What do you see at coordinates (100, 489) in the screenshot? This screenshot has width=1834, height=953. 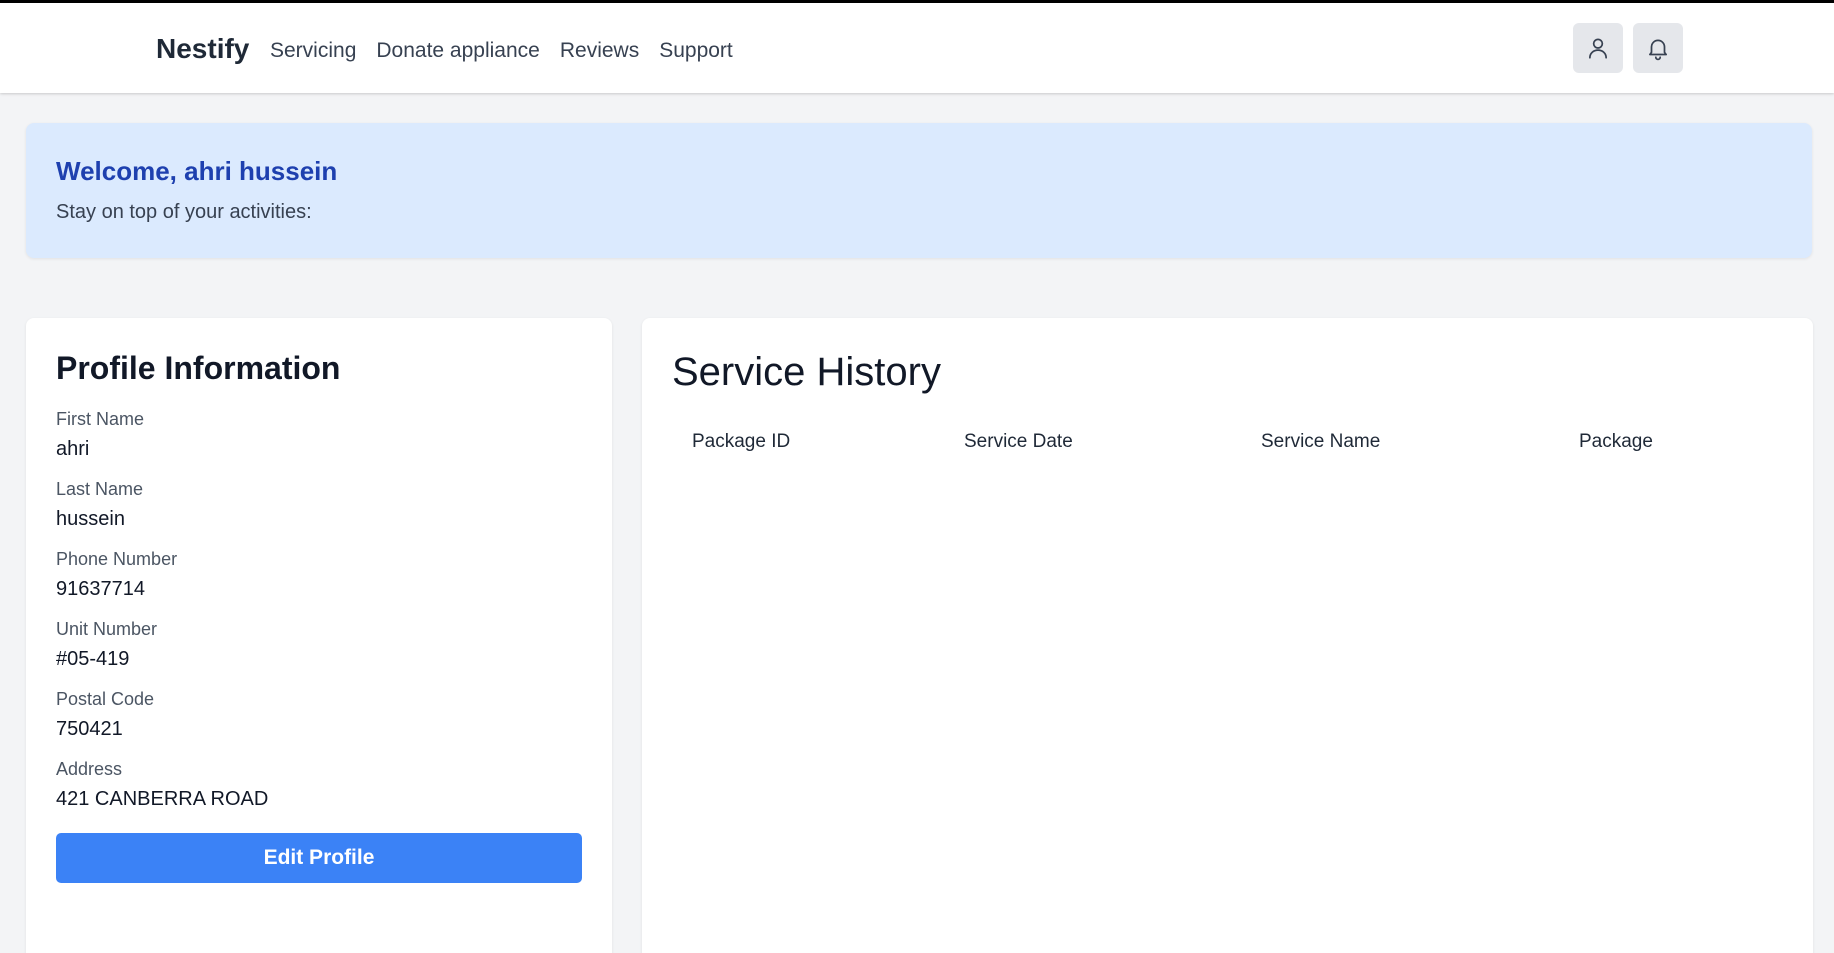 I see `field-label: Last Name` at bounding box center [100, 489].